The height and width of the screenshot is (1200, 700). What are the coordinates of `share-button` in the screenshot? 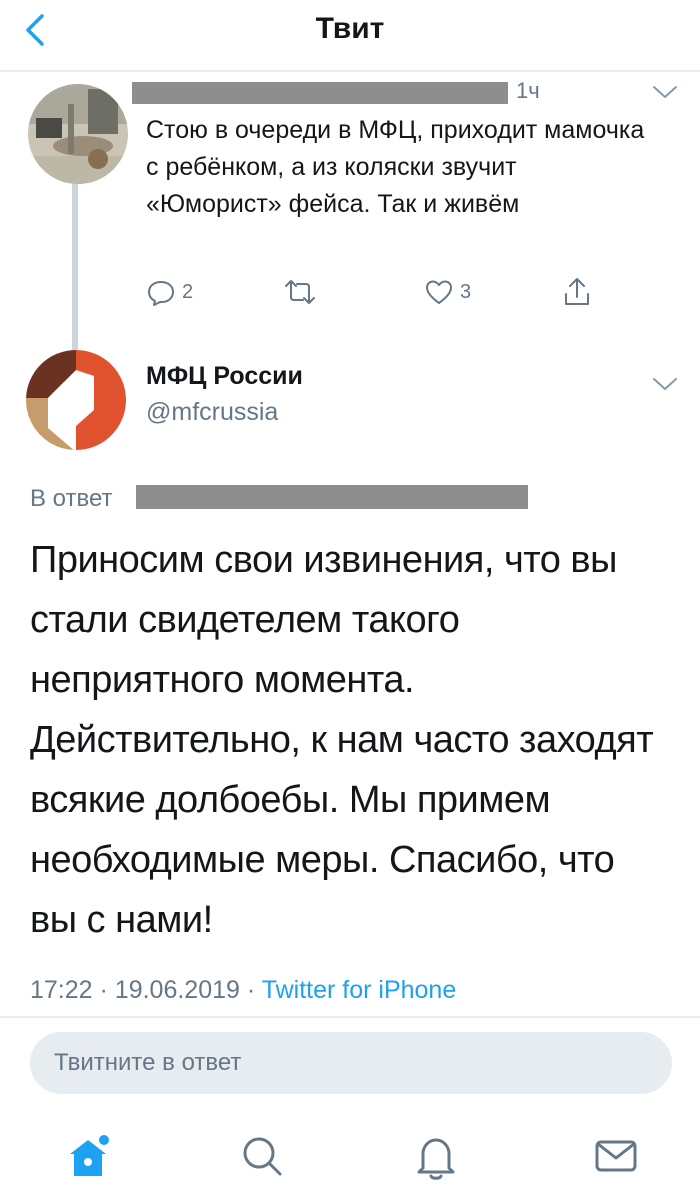 It's located at (577, 292).